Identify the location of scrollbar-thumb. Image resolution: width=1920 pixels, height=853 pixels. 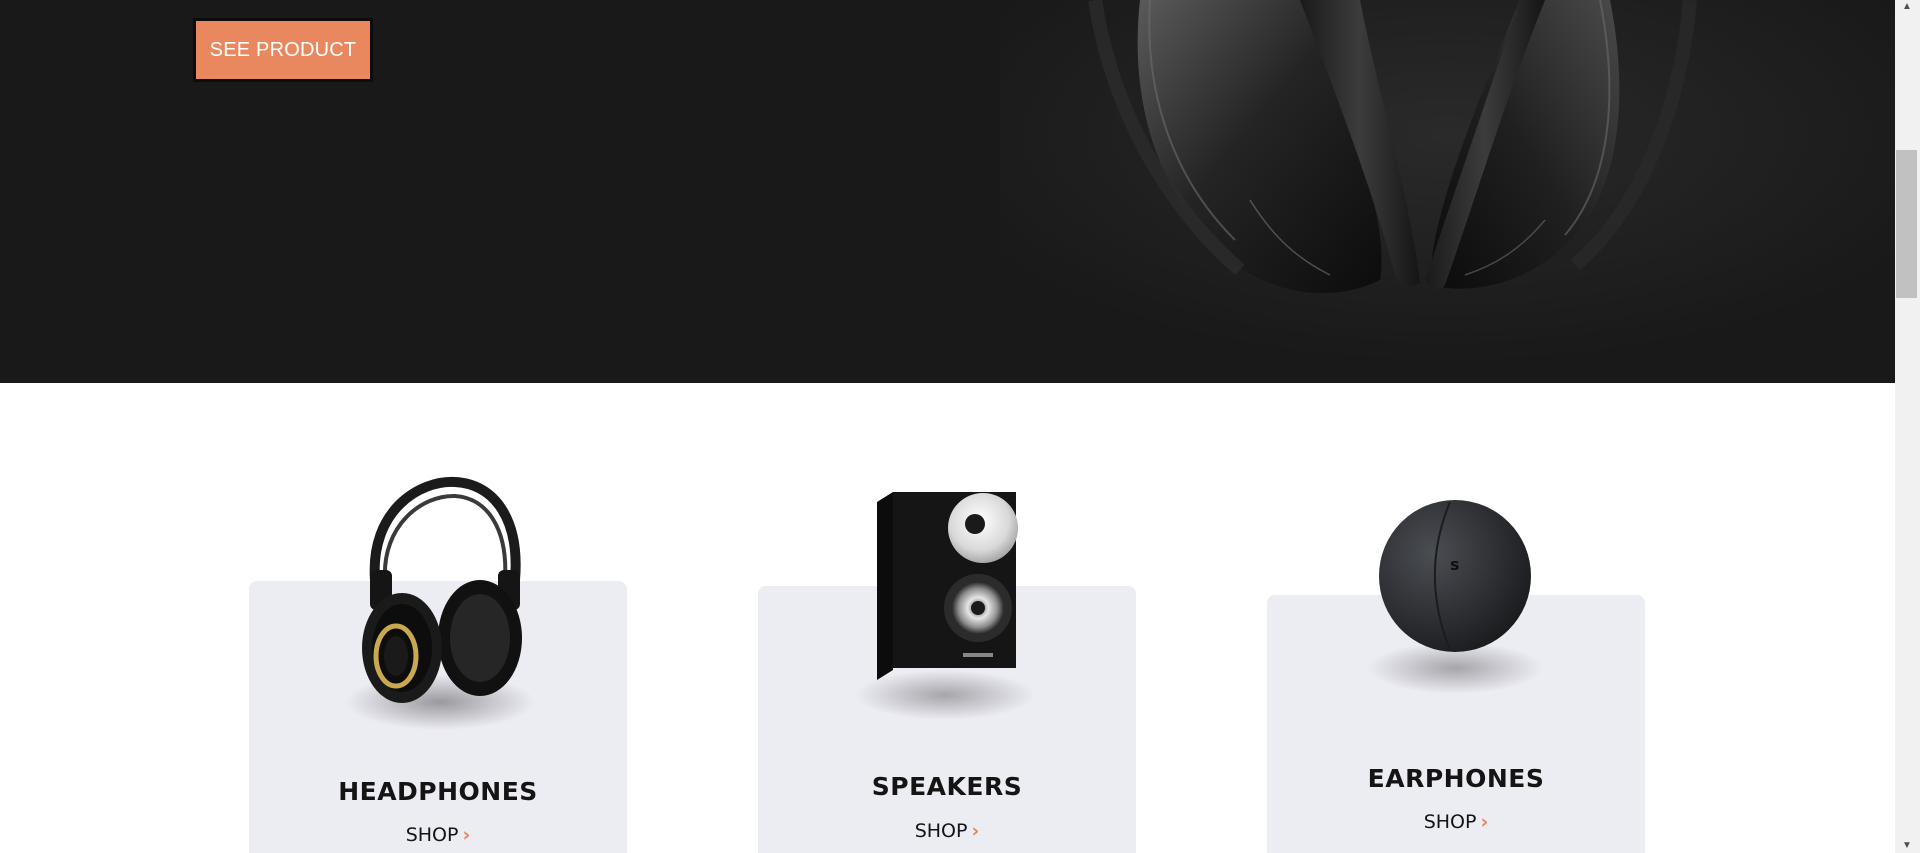
(1906, 224).